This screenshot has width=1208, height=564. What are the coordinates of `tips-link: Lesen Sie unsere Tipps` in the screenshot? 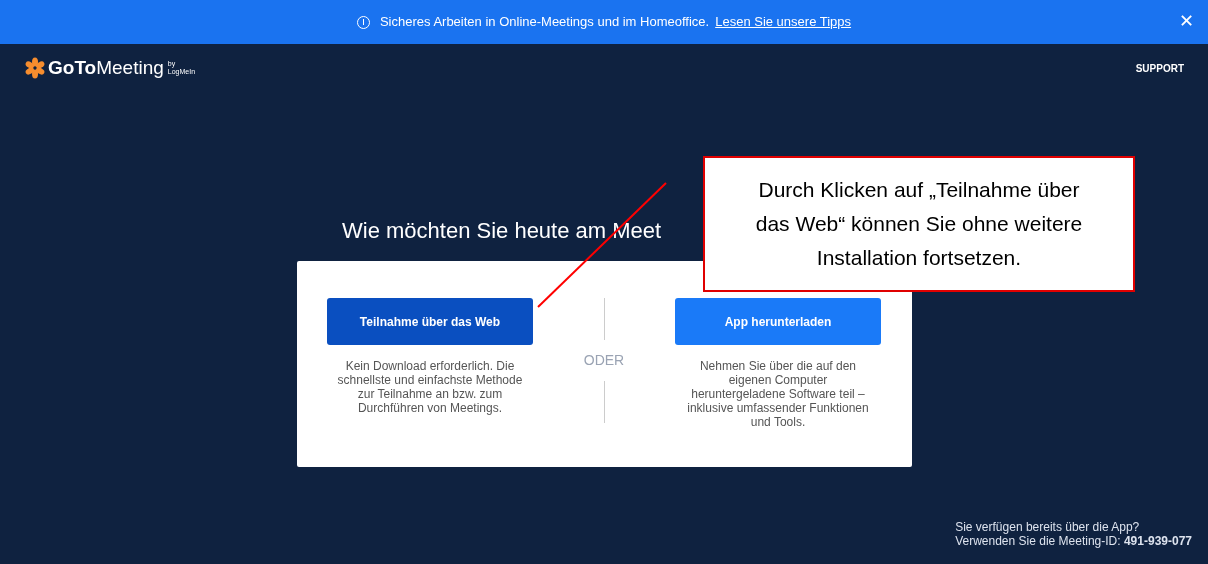 It's located at (783, 22).